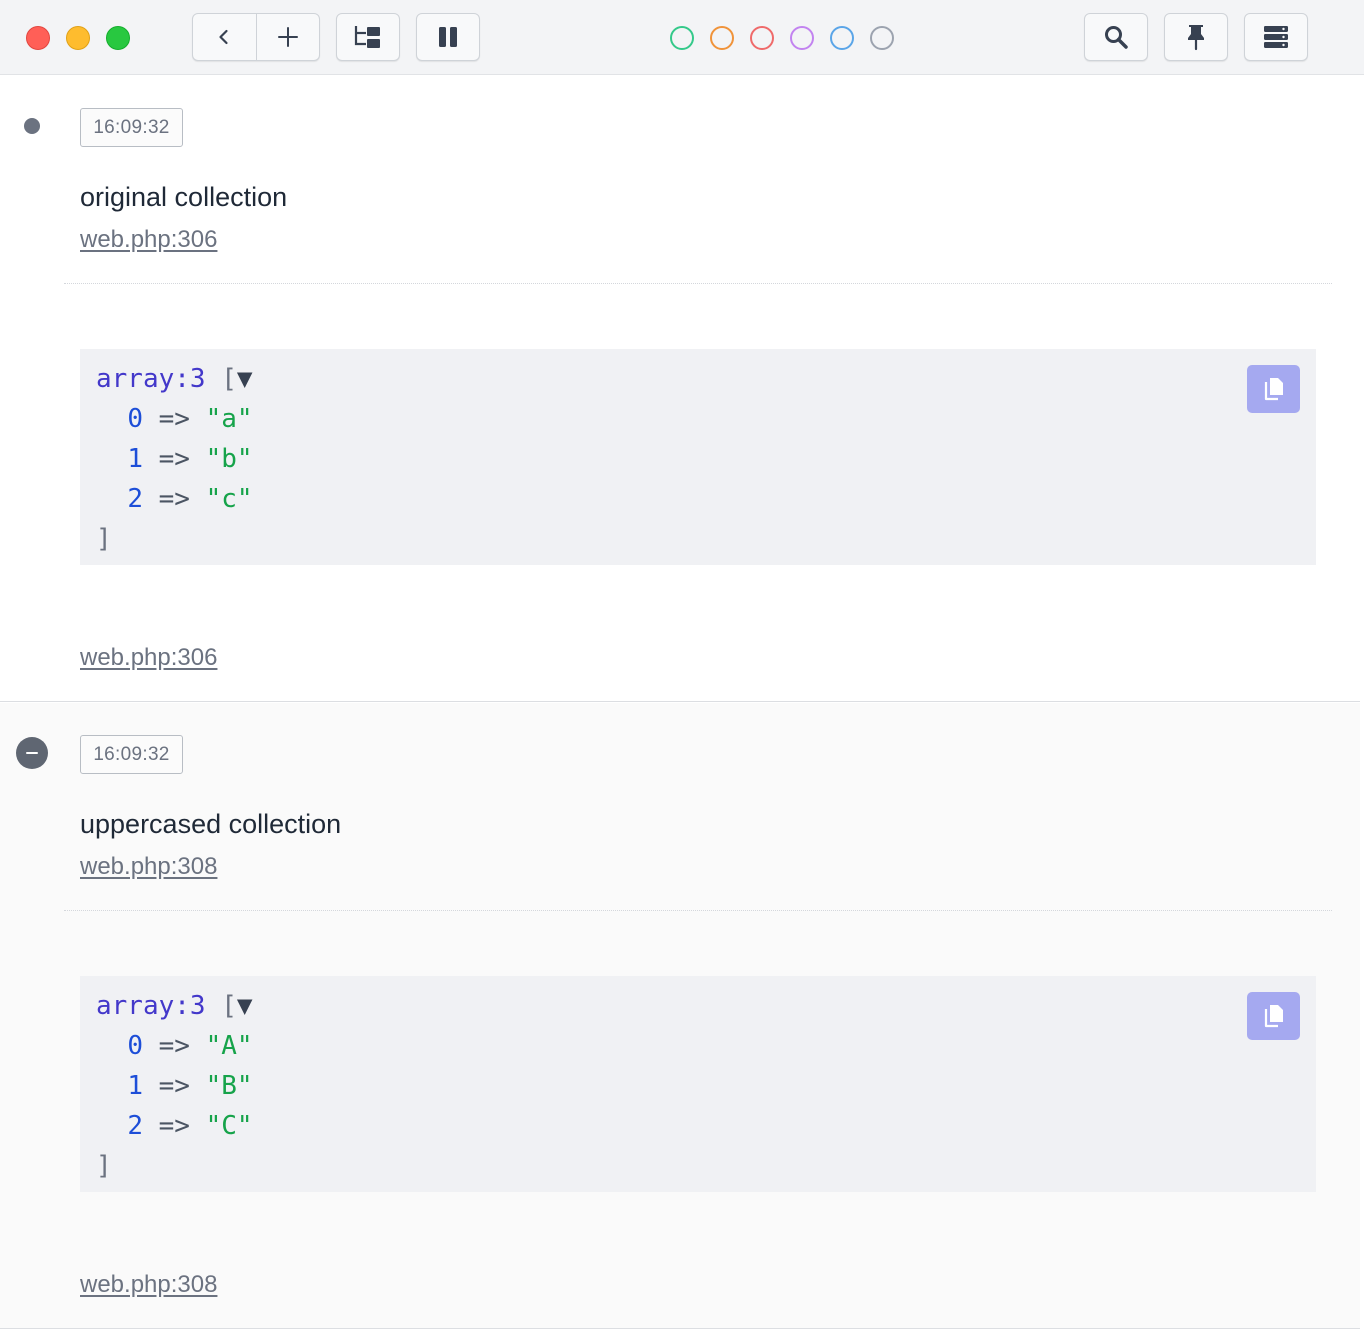 This screenshot has width=1364, height=1330. I want to click on color-filter-green, so click(682, 38).